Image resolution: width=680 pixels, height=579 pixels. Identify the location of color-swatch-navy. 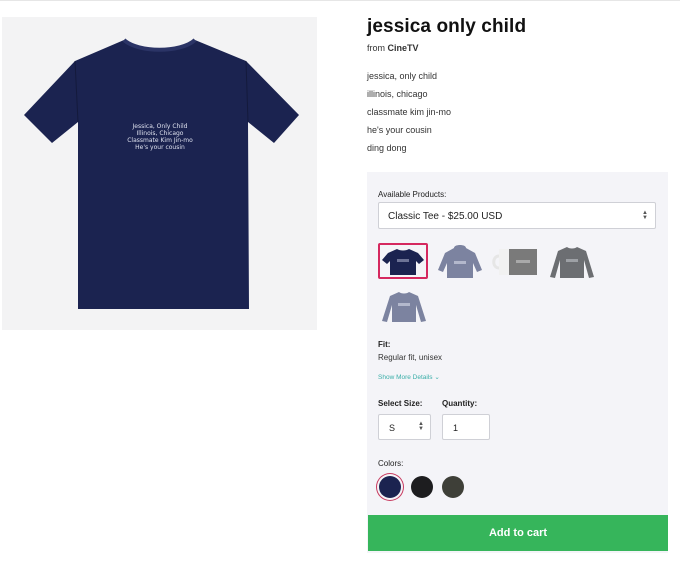
(390, 487).